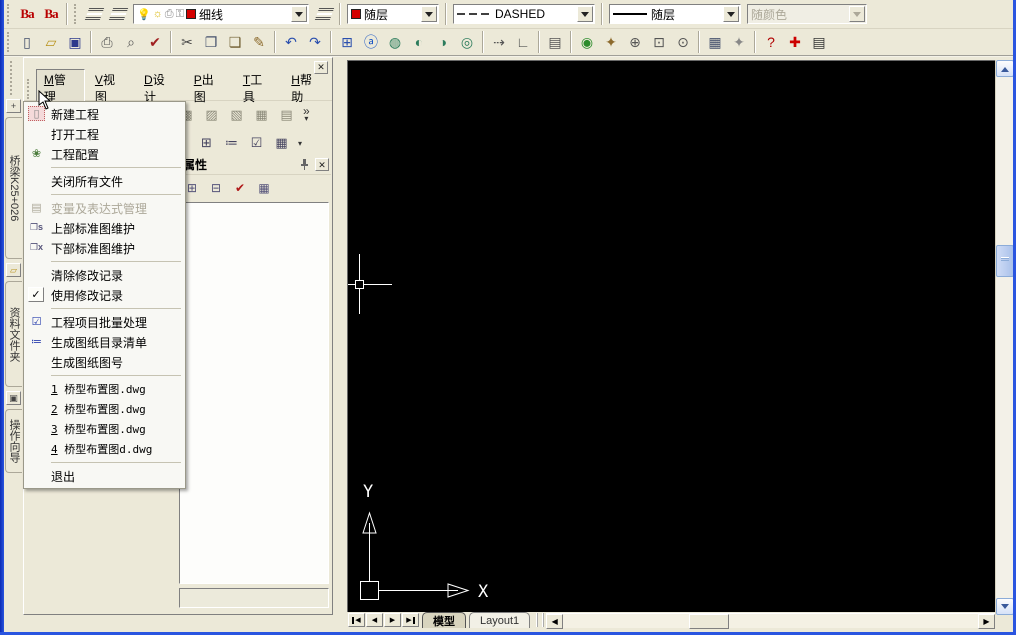 This screenshot has height=635, width=1016. Describe the element at coordinates (211, 42) in the screenshot. I see `copy-icon: ❐` at that location.